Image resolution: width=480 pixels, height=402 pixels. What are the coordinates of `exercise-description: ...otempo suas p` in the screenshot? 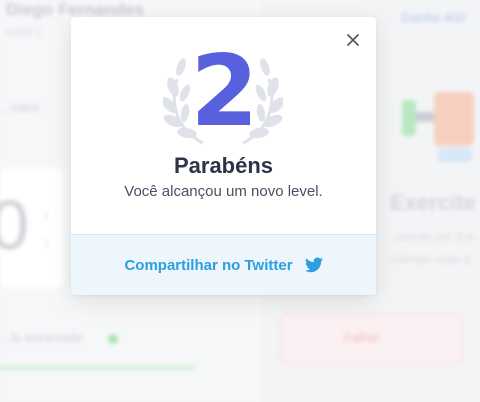 It's located at (426, 259).